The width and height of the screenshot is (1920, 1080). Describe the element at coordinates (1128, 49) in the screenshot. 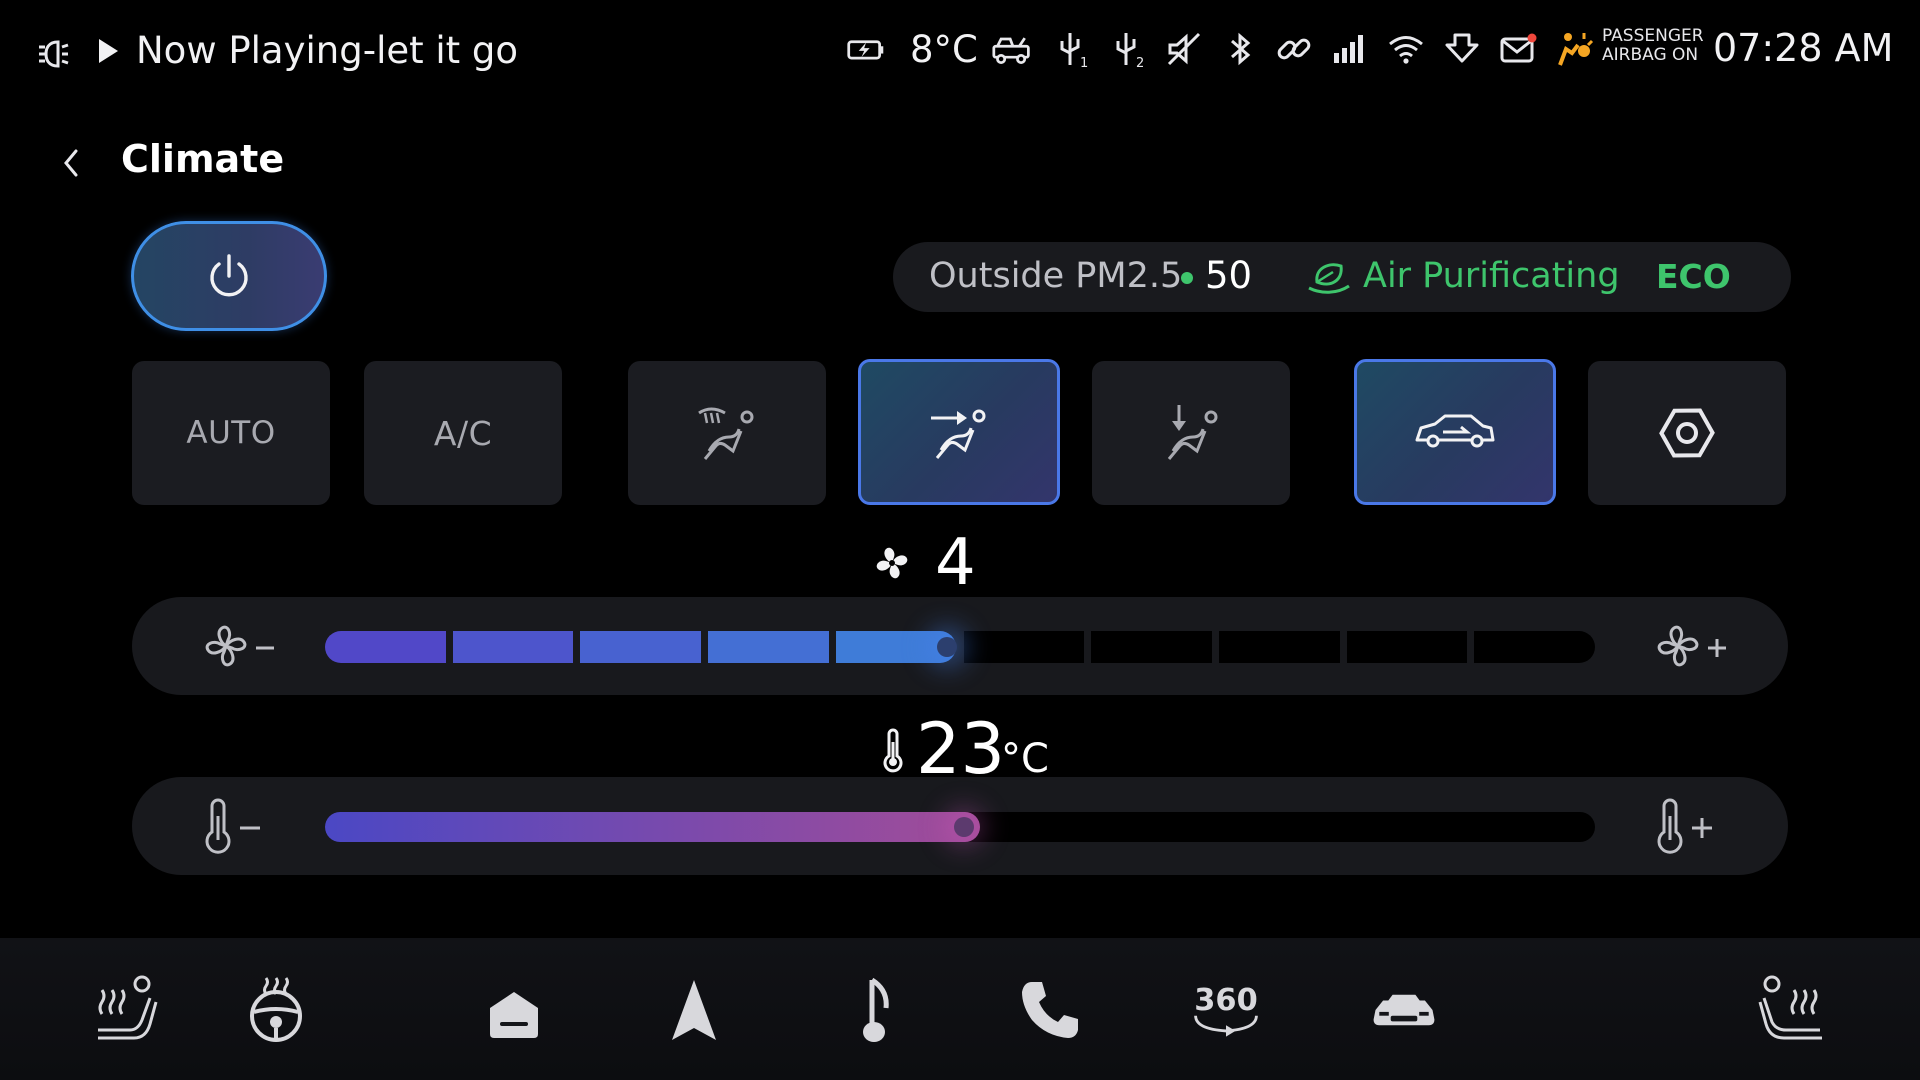

I see `usb-icon: 2` at that location.